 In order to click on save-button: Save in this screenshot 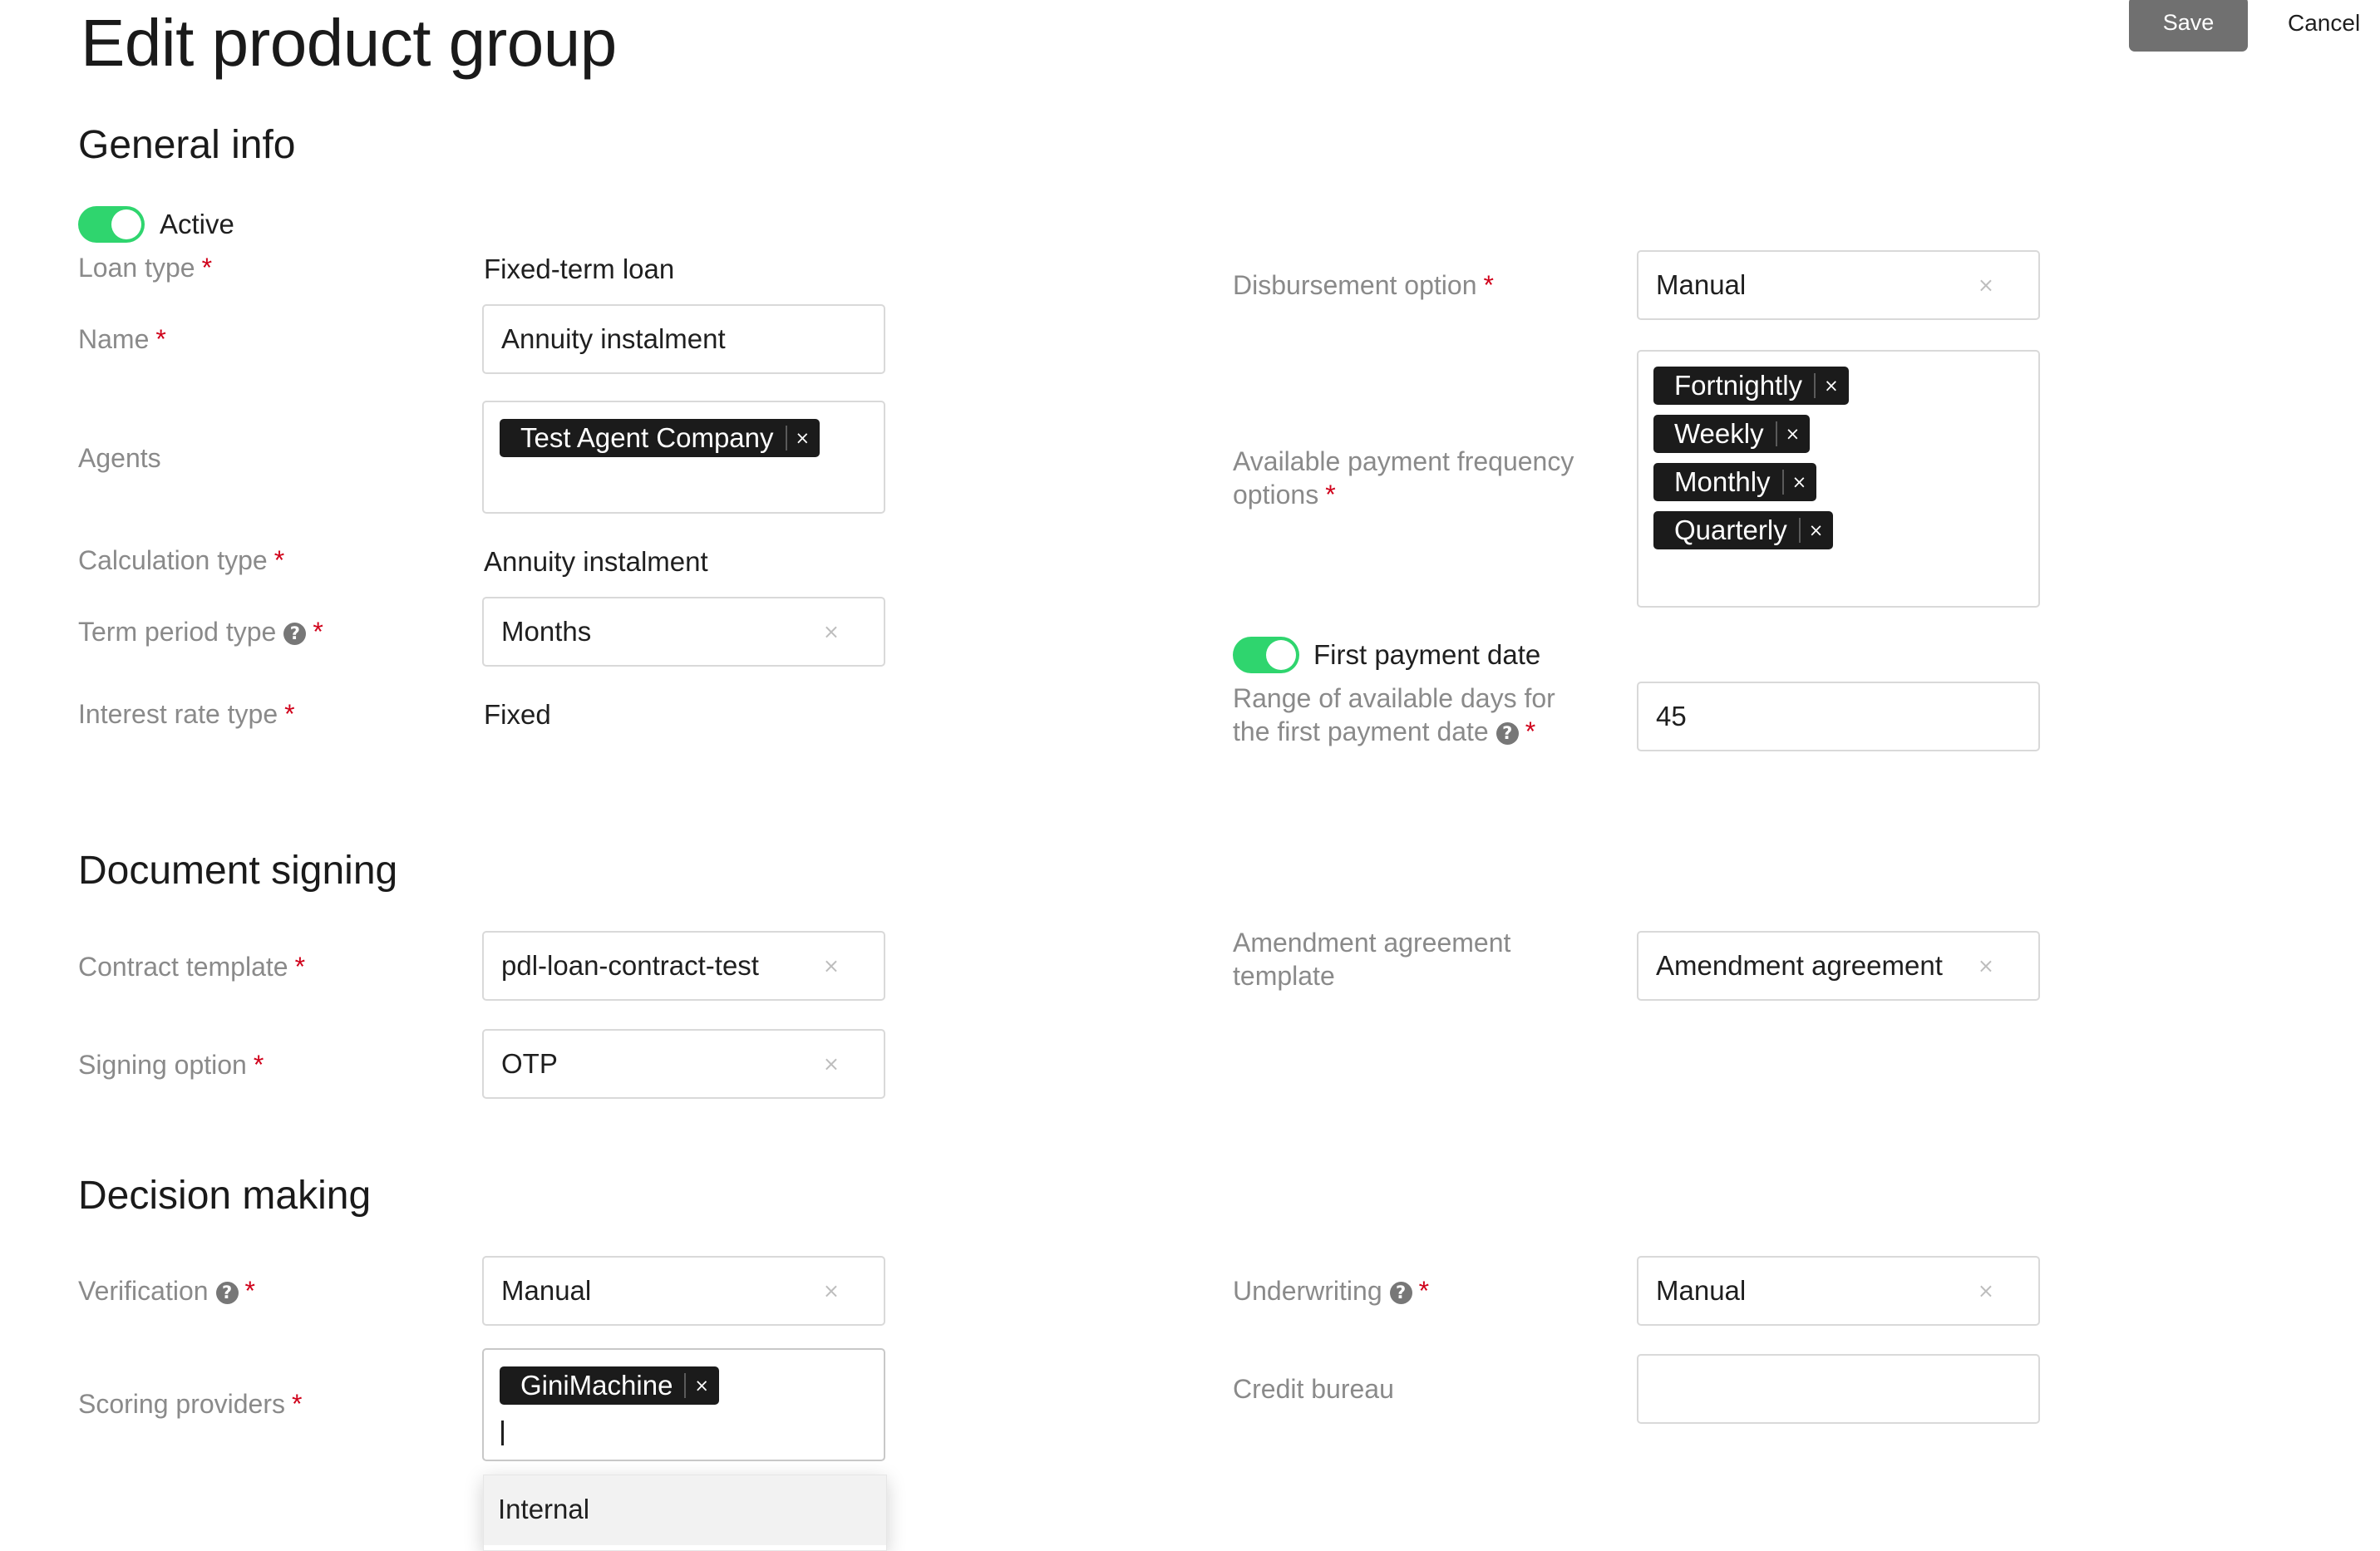, I will do `click(2188, 26)`.